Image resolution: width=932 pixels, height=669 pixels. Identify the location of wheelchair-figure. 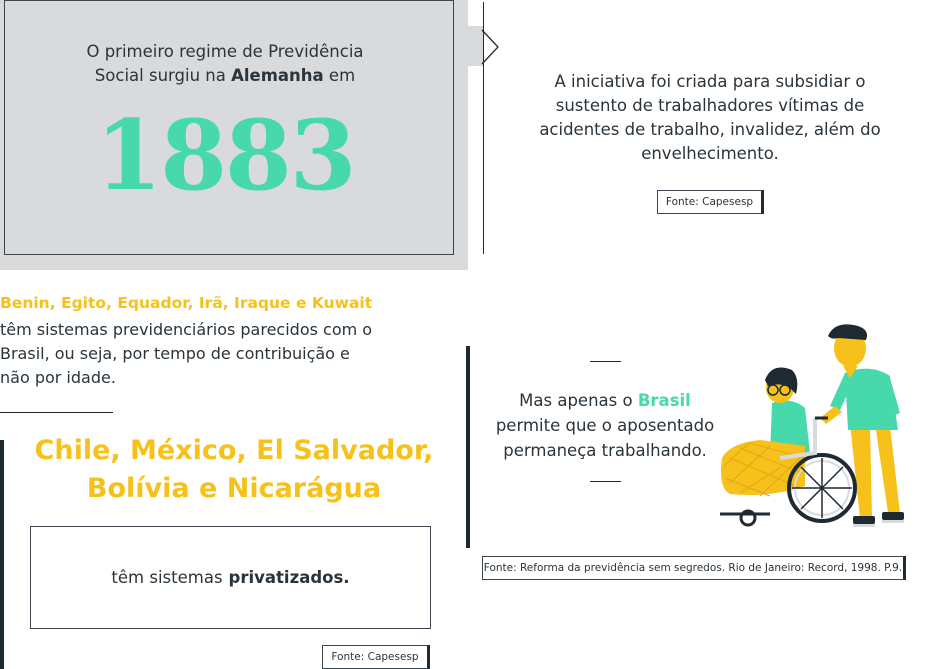
(788, 447).